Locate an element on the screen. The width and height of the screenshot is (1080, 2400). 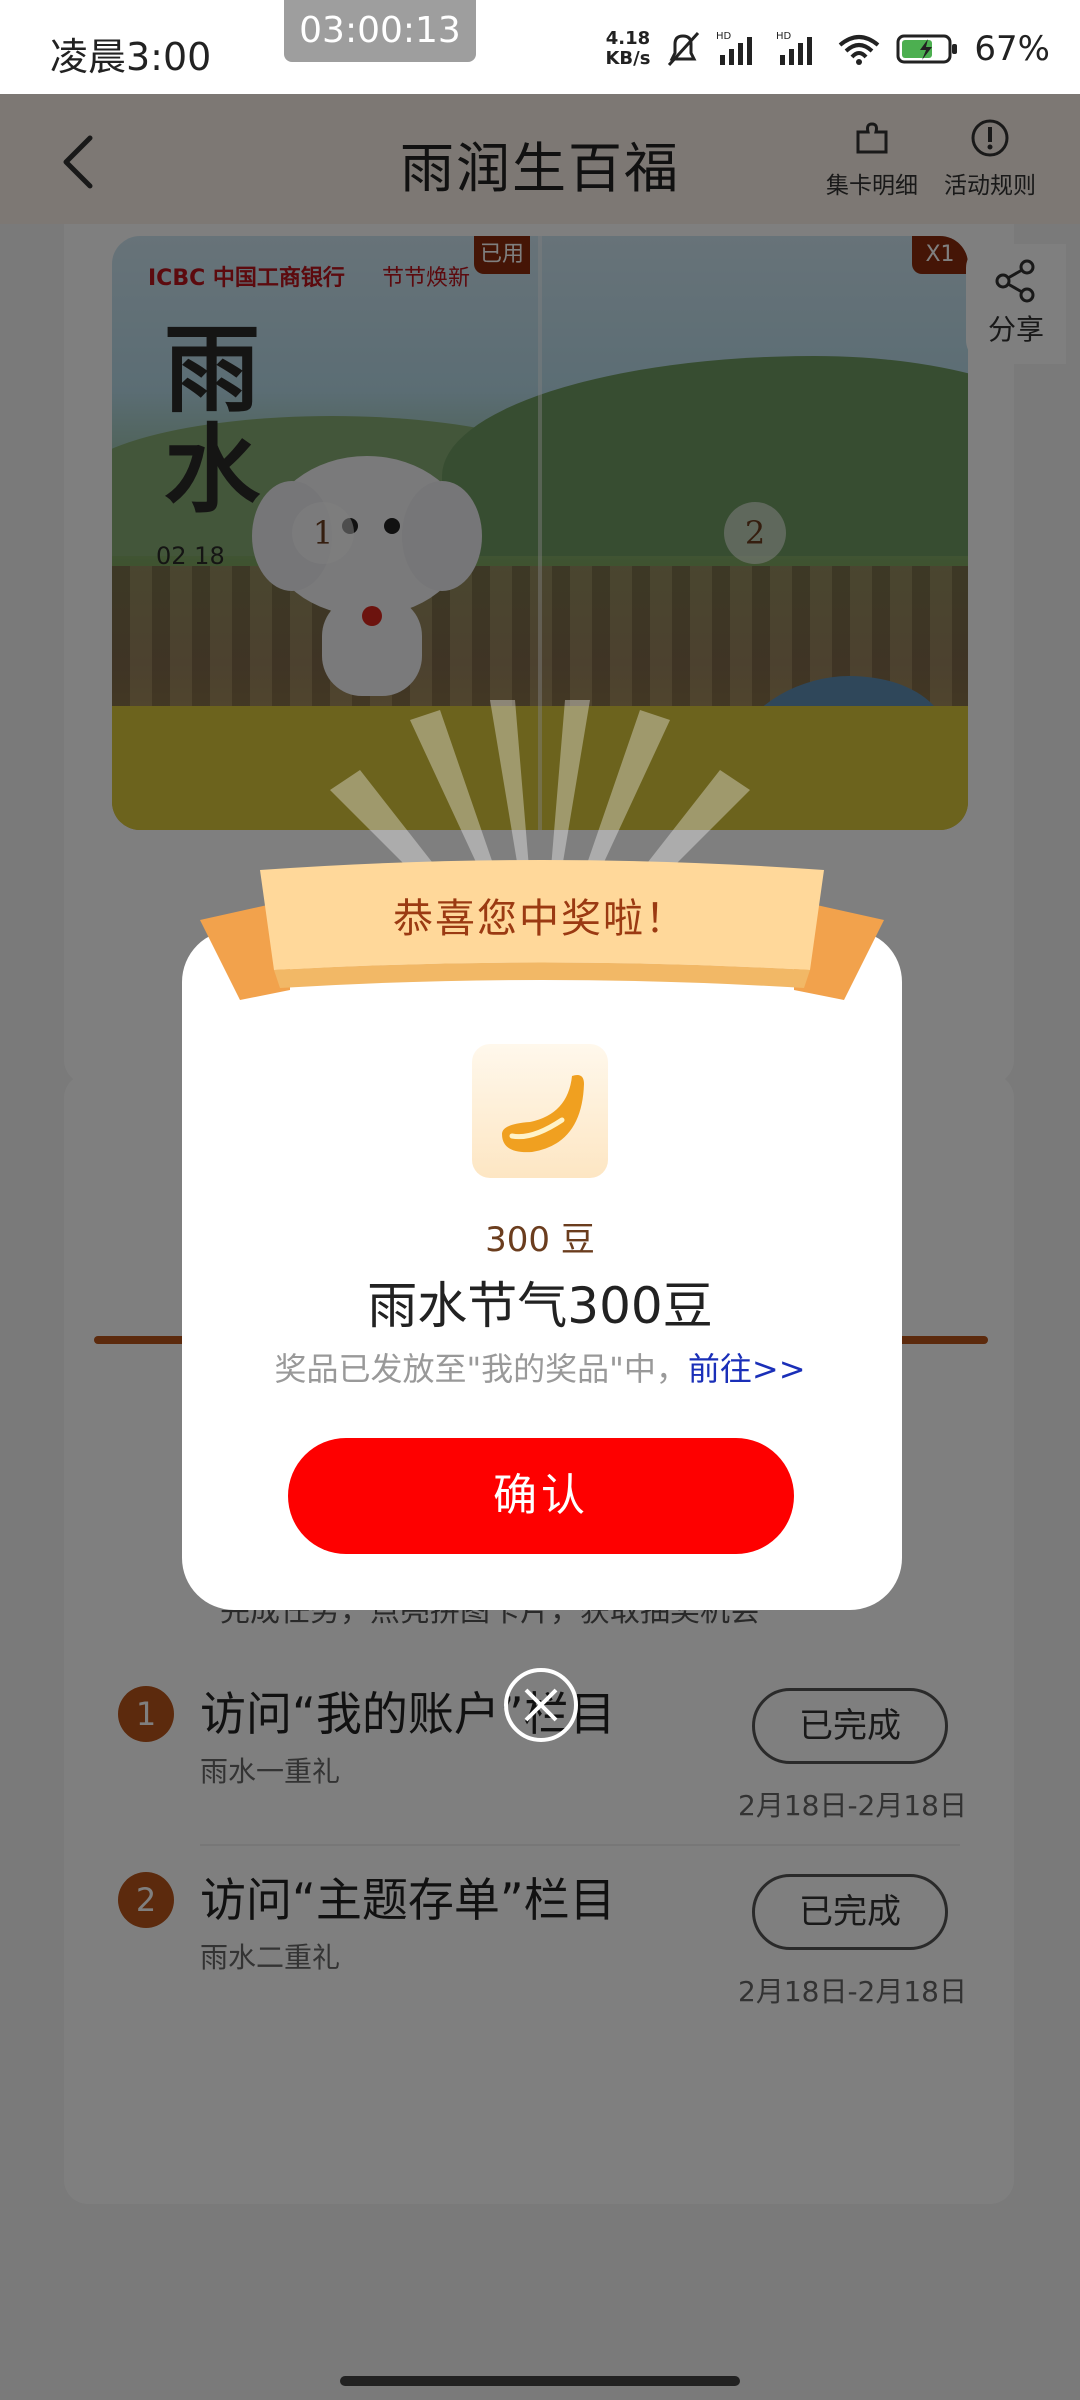
signal-icon-2: HD is located at coordinates (794, 48).